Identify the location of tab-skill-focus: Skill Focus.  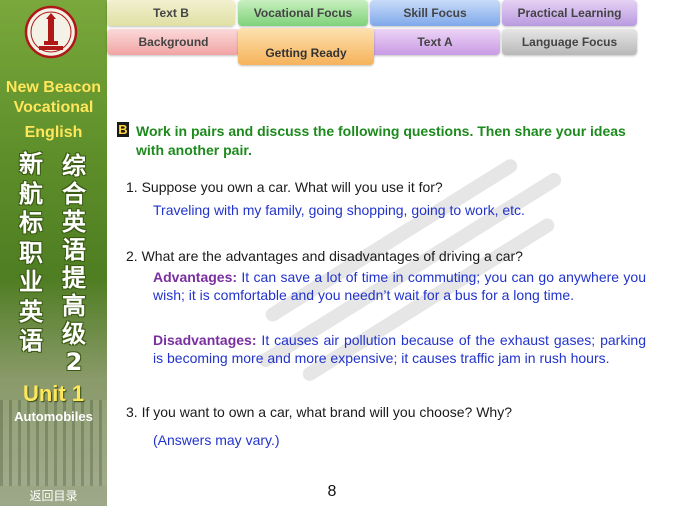
(435, 13).